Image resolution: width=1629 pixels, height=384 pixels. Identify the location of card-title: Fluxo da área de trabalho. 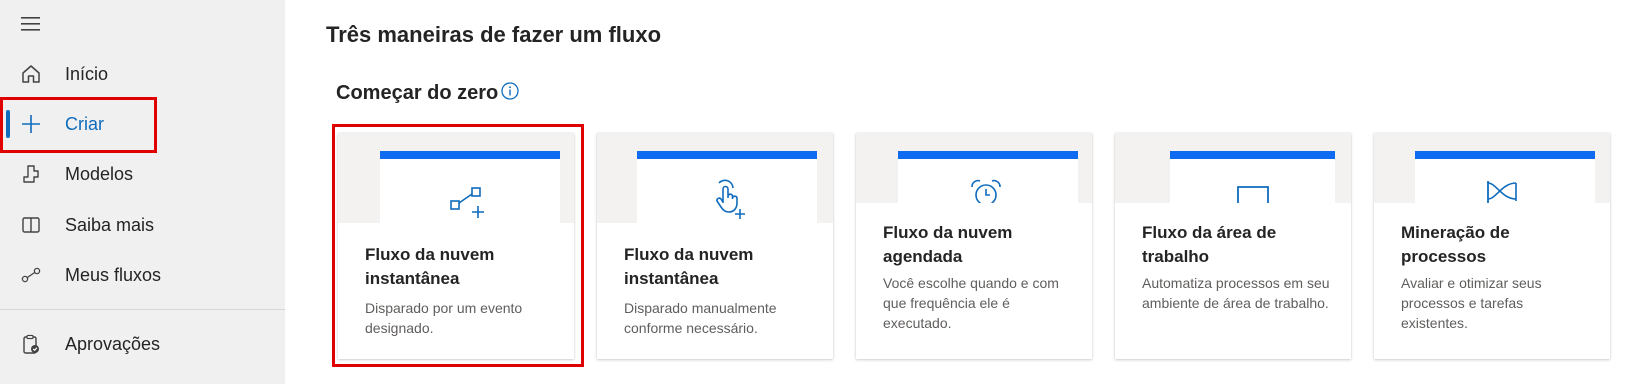
(1209, 244).